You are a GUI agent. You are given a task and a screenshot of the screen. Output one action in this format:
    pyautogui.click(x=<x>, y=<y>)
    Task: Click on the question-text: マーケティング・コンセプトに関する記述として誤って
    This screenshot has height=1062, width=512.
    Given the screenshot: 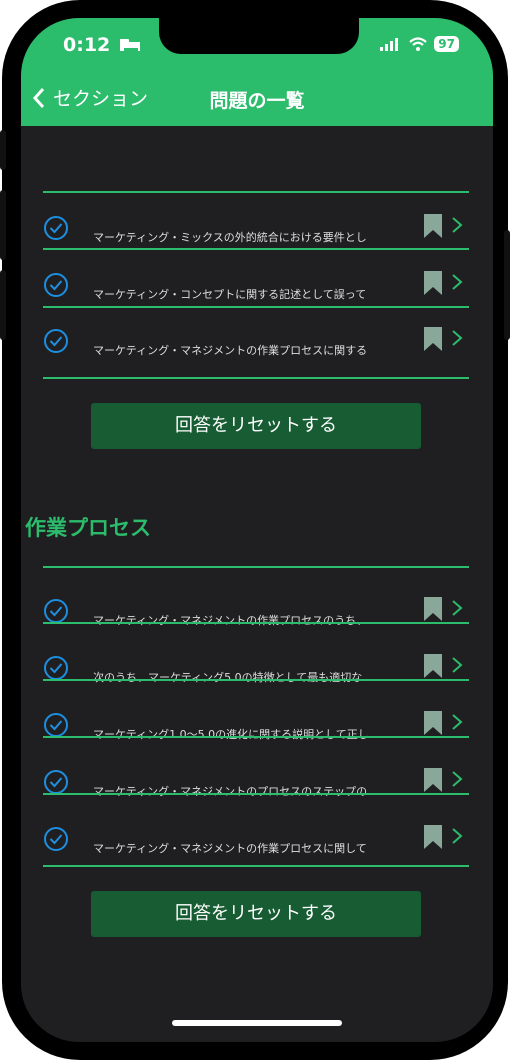 What is the action you would take?
    pyautogui.click(x=230, y=294)
    